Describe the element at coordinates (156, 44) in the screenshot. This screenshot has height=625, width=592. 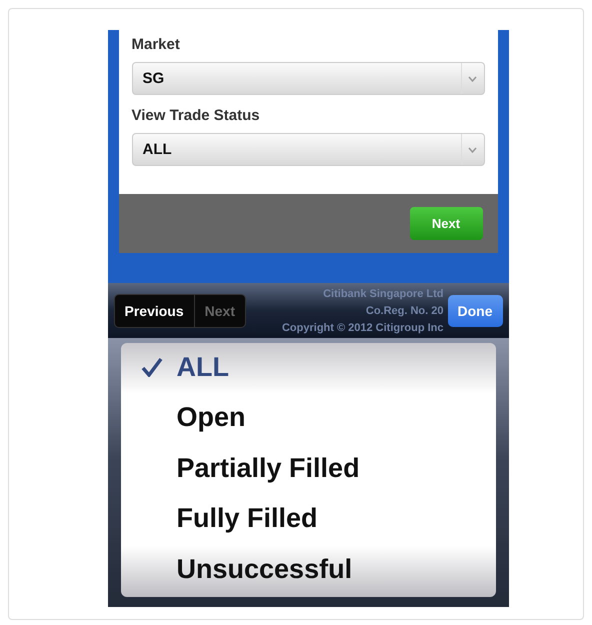
I see `field-label: Market` at that location.